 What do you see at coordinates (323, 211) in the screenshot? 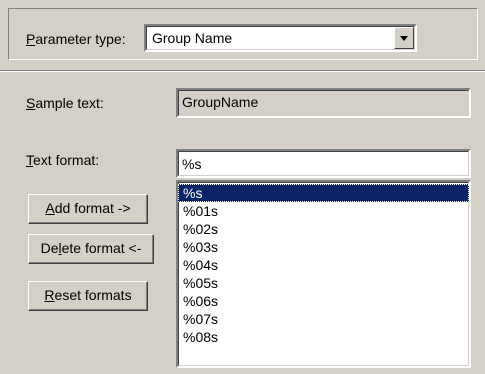
I see `format-option: %01s` at bounding box center [323, 211].